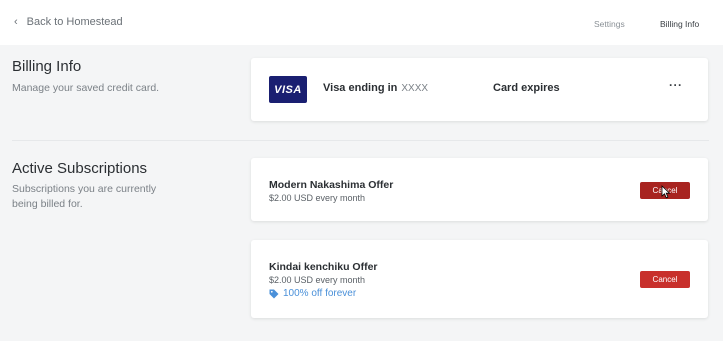  I want to click on card-ending: Visa ending in XXXX, so click(375, 88).